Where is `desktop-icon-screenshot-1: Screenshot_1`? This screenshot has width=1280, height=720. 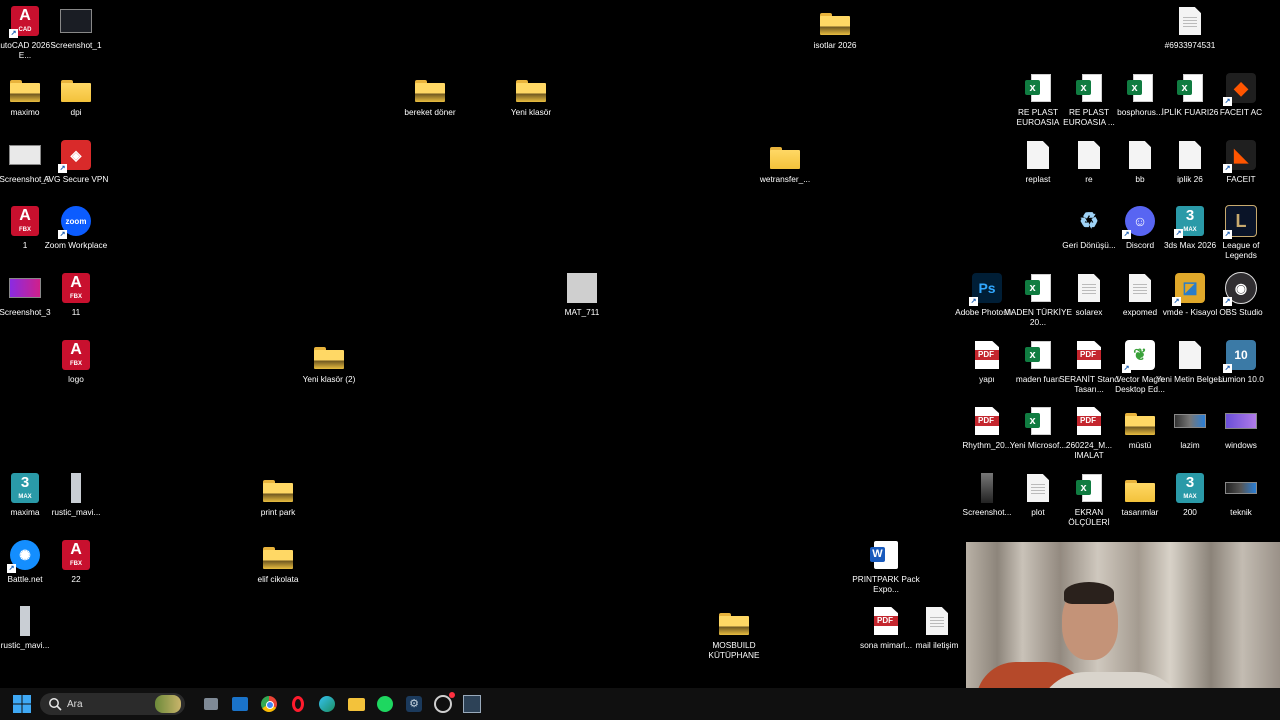 desktop-icon-screenshot-1: Screenshot_1 is located at coordinates (76, 27).